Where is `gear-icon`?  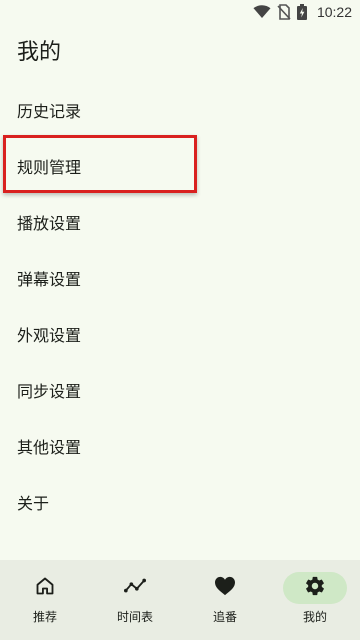
gear-icon is located at coordinates (315, 588).